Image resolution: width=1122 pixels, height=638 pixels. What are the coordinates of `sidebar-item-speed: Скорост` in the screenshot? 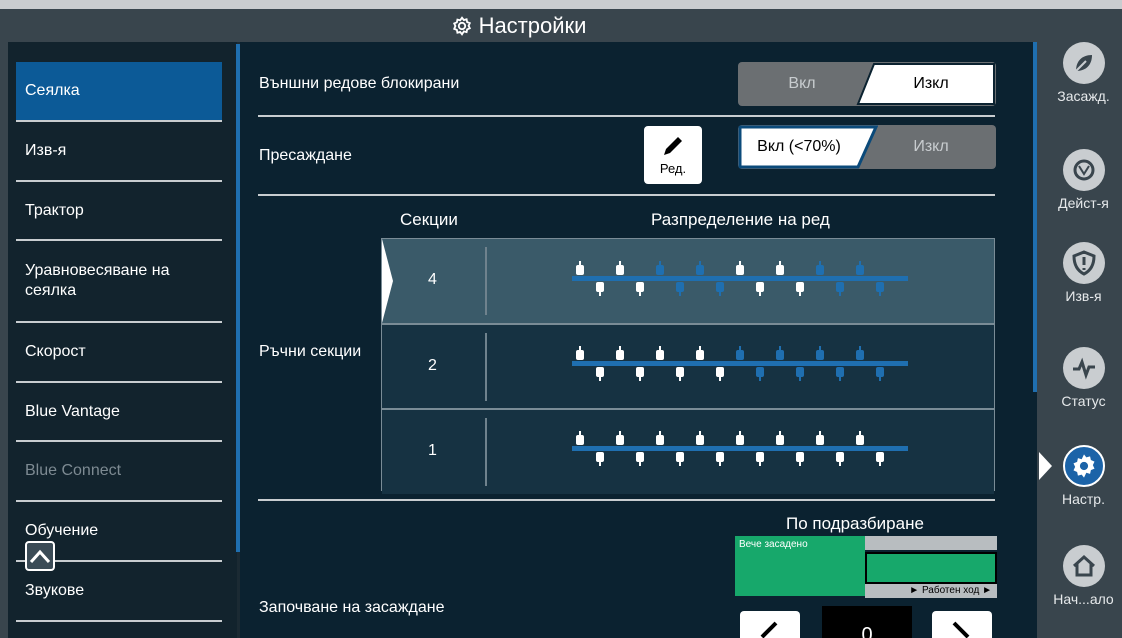 It's located at (119, 352).